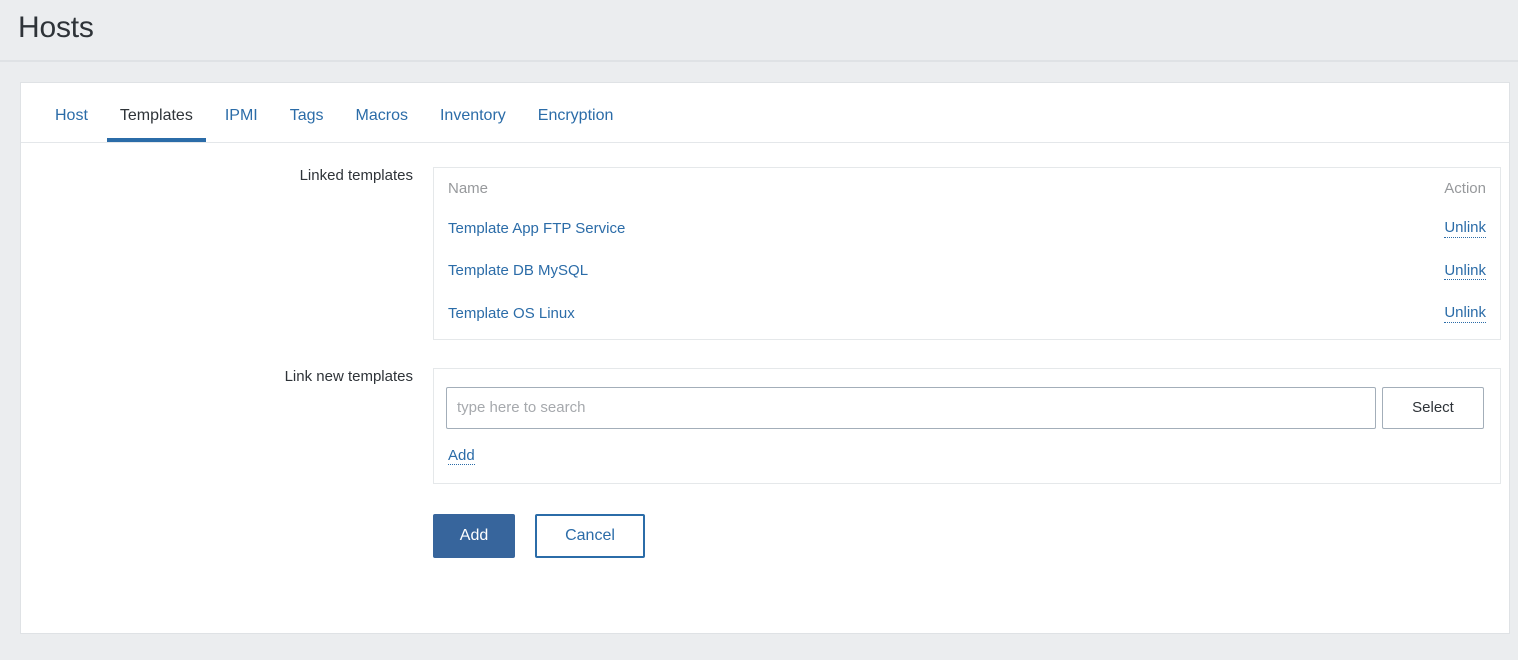 This screenshot has width=1518, height=660. I want to click on form-footer: Add Cancel, so click(761, 521).